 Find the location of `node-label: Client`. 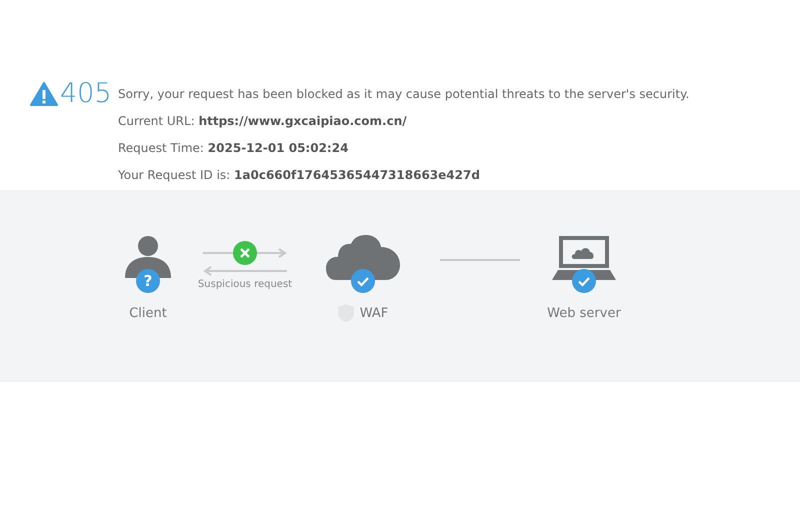

node-label: Client is located at coordinates (148, 313).